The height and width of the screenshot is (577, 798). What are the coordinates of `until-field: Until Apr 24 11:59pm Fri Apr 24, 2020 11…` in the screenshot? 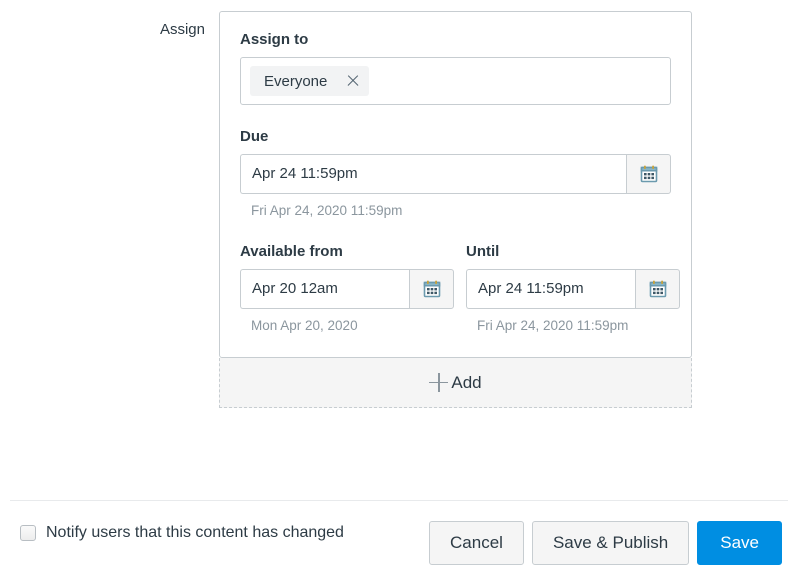 It's located at (573, 288).